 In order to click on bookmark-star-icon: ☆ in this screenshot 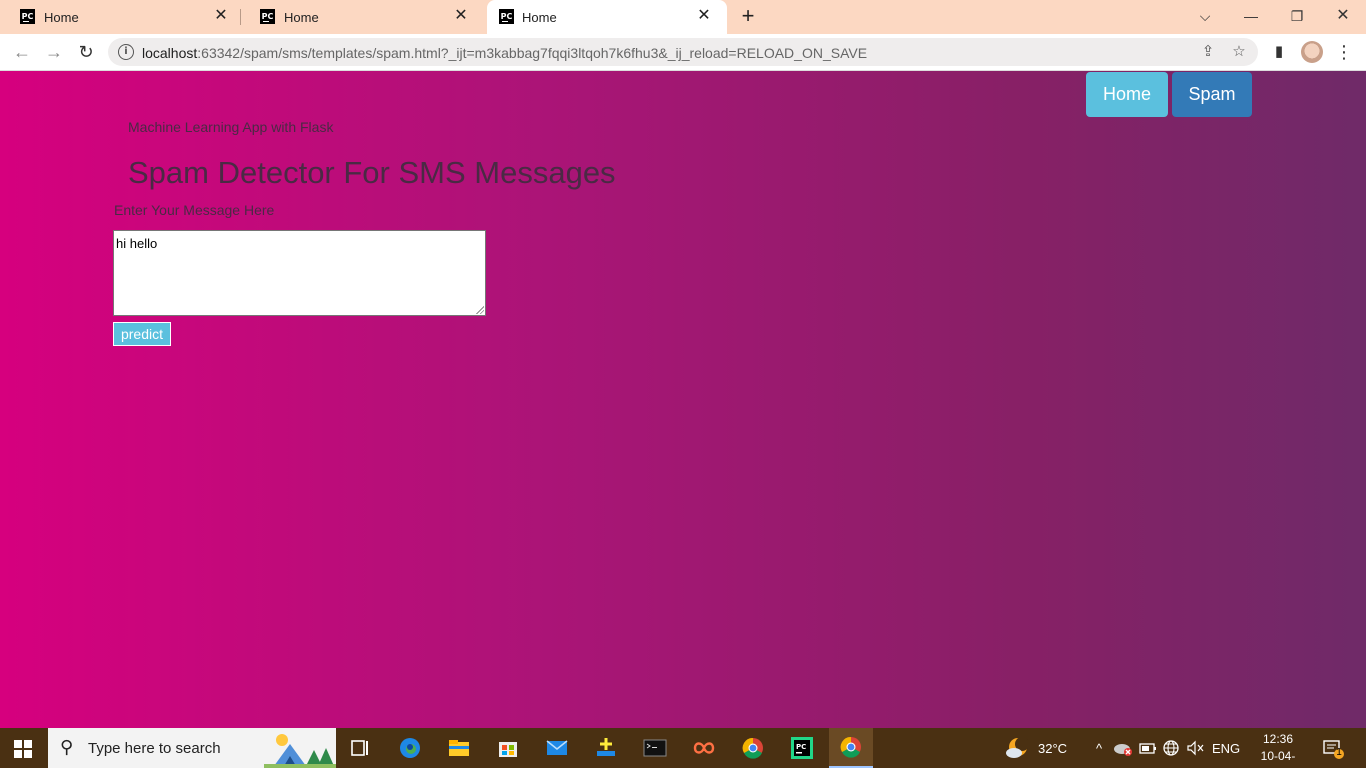, I will do `click(1239, 52)`.